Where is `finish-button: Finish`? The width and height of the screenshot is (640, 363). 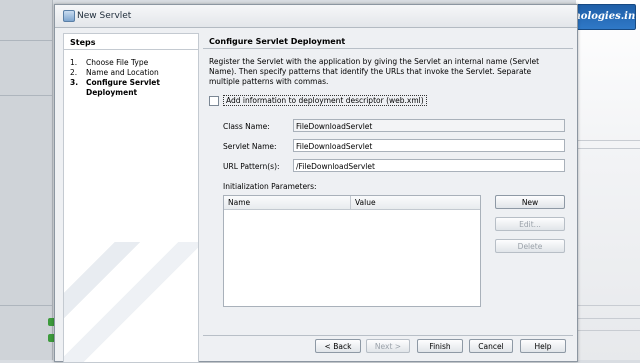
finish-button: Finish is located at coordinates (440, 346).